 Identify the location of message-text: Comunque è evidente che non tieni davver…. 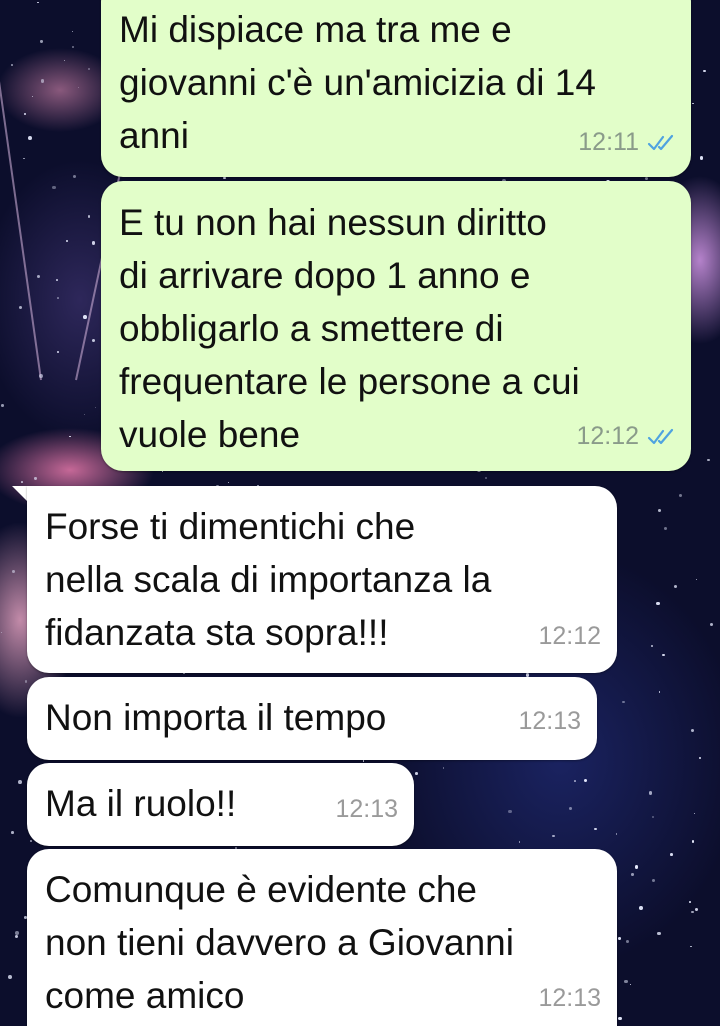
(279, 942).